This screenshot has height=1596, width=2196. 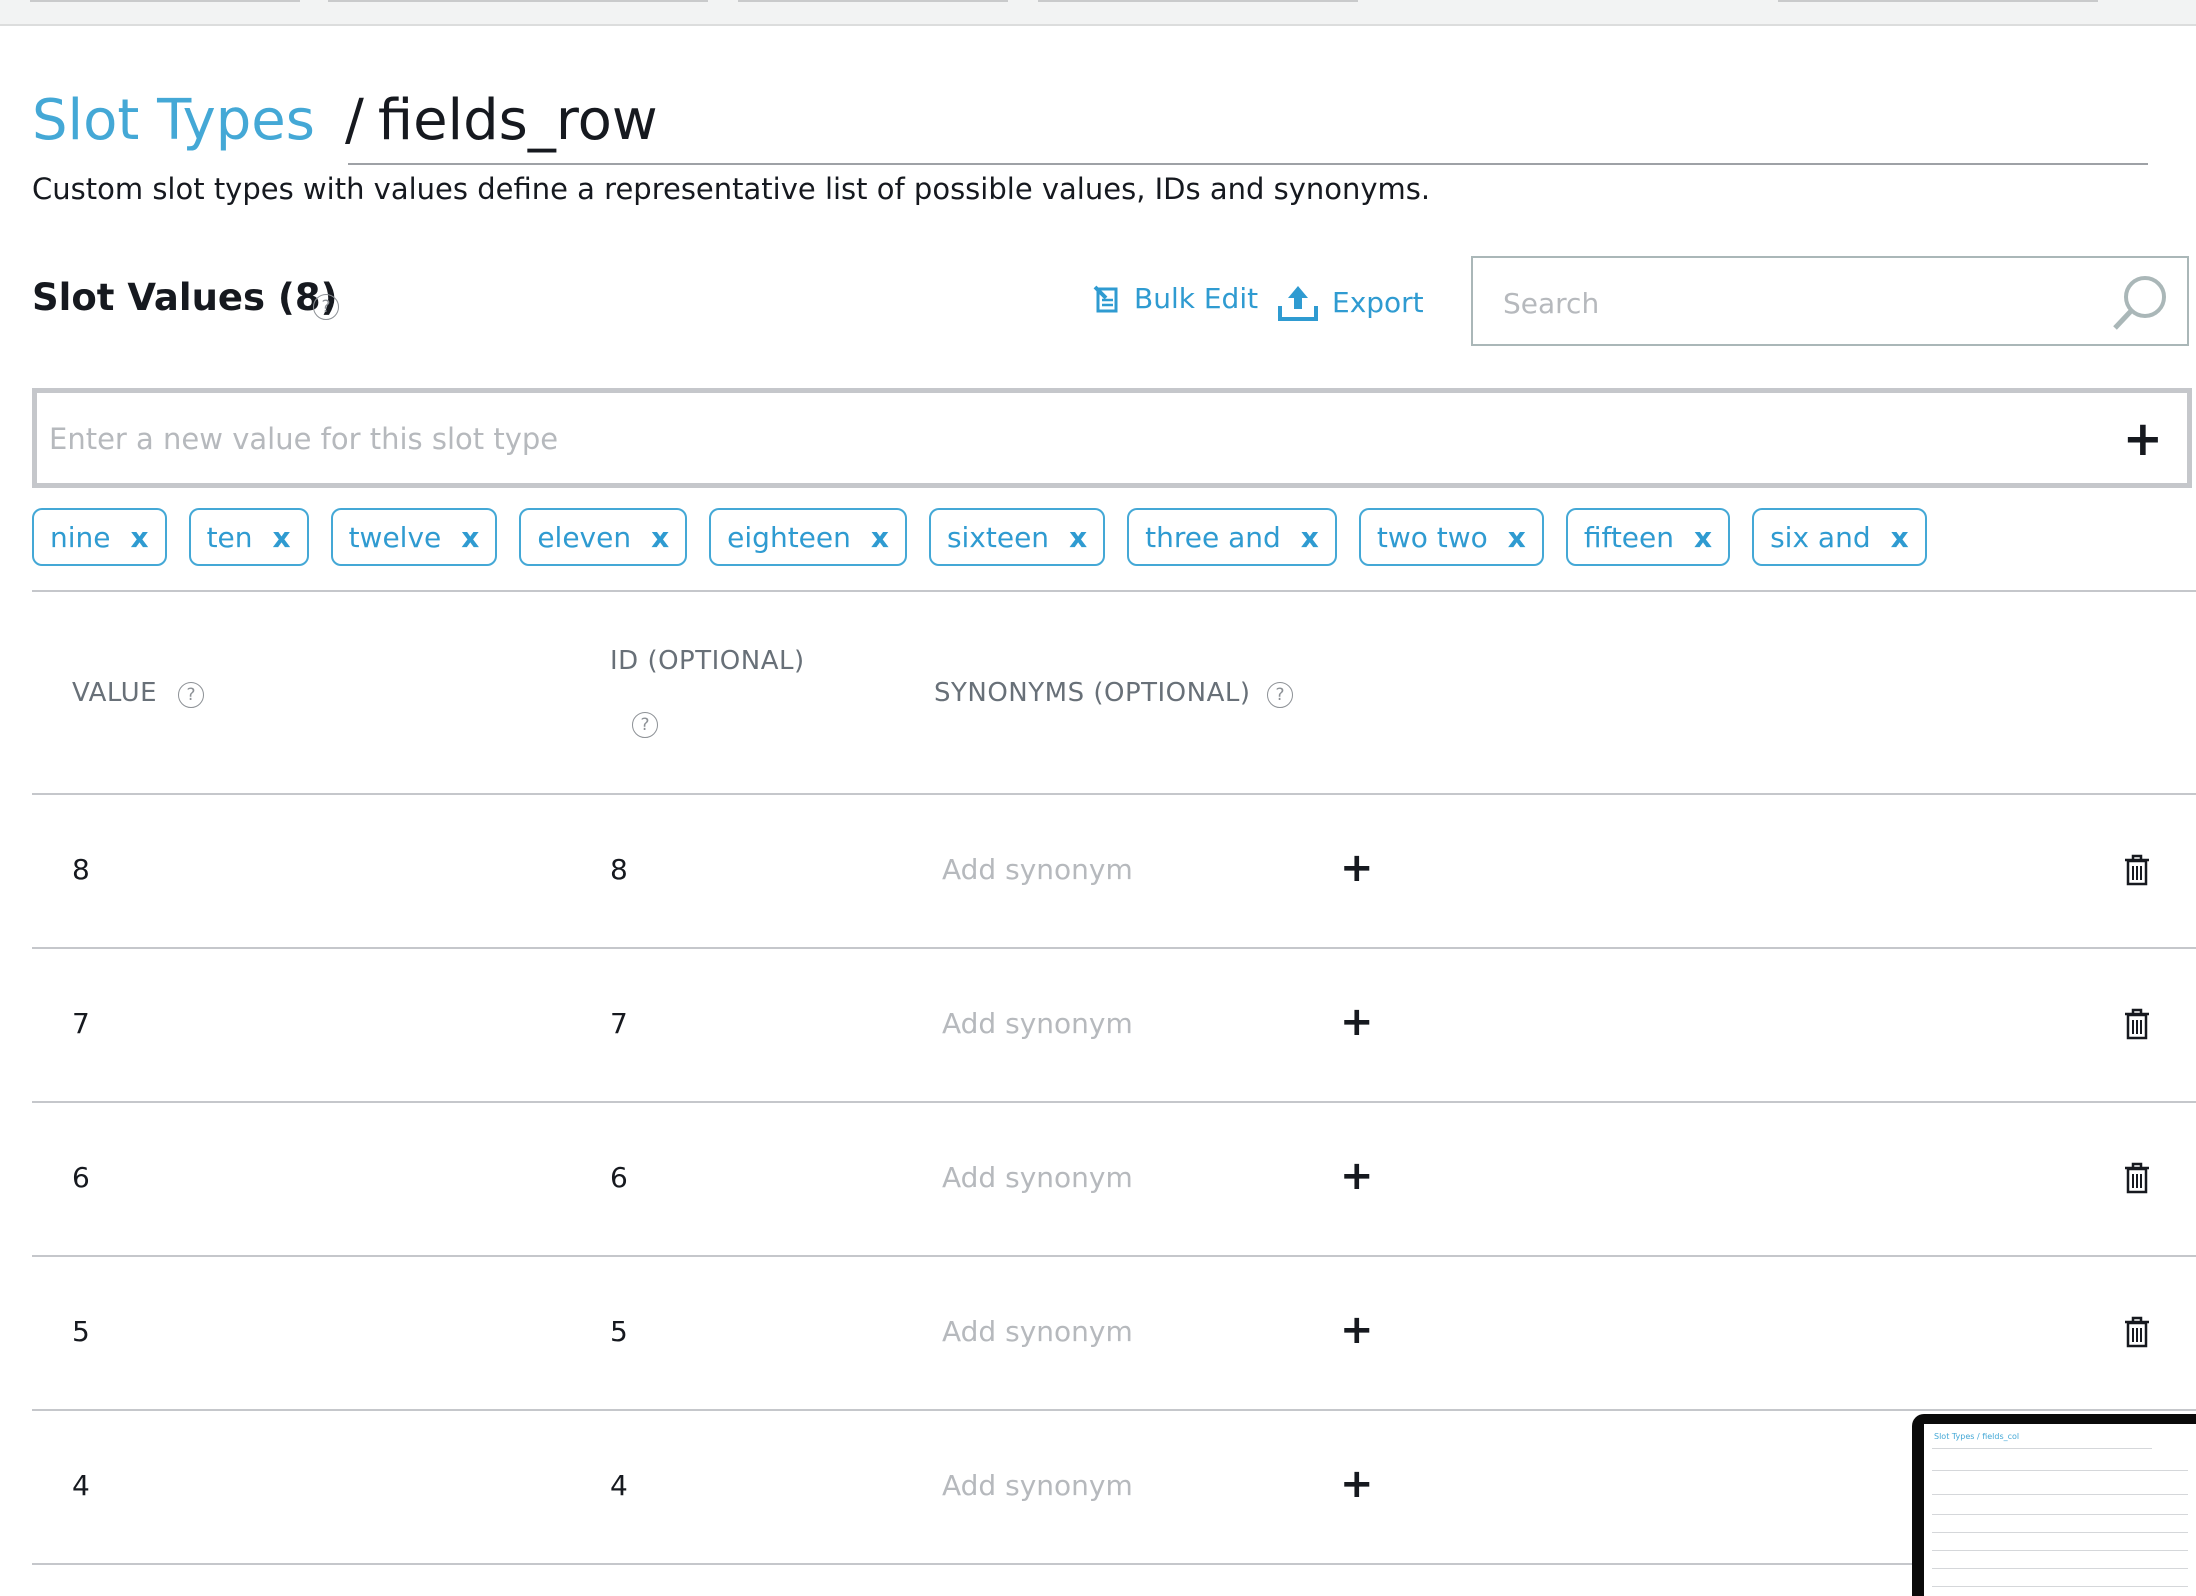 What do you see at coordinates (619, 1023) in the screenshot?
I see `id-cell: 7` at bounding box center [619, 1023].